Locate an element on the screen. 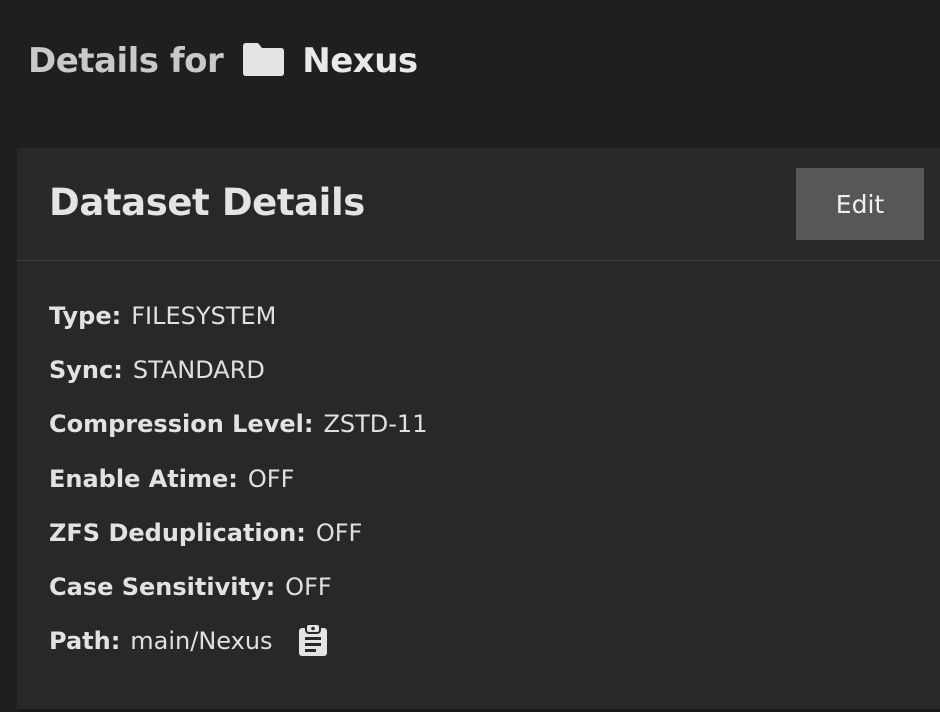 This screenshot has height=712, width=940. folder-icon is located at coordinates (264, 59).